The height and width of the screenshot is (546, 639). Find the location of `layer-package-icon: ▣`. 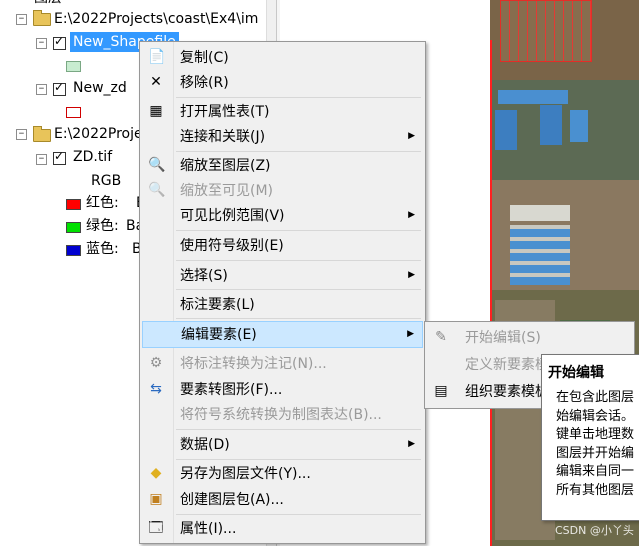

layer-package-icon: ▣ is located at coordinates (156, 499).